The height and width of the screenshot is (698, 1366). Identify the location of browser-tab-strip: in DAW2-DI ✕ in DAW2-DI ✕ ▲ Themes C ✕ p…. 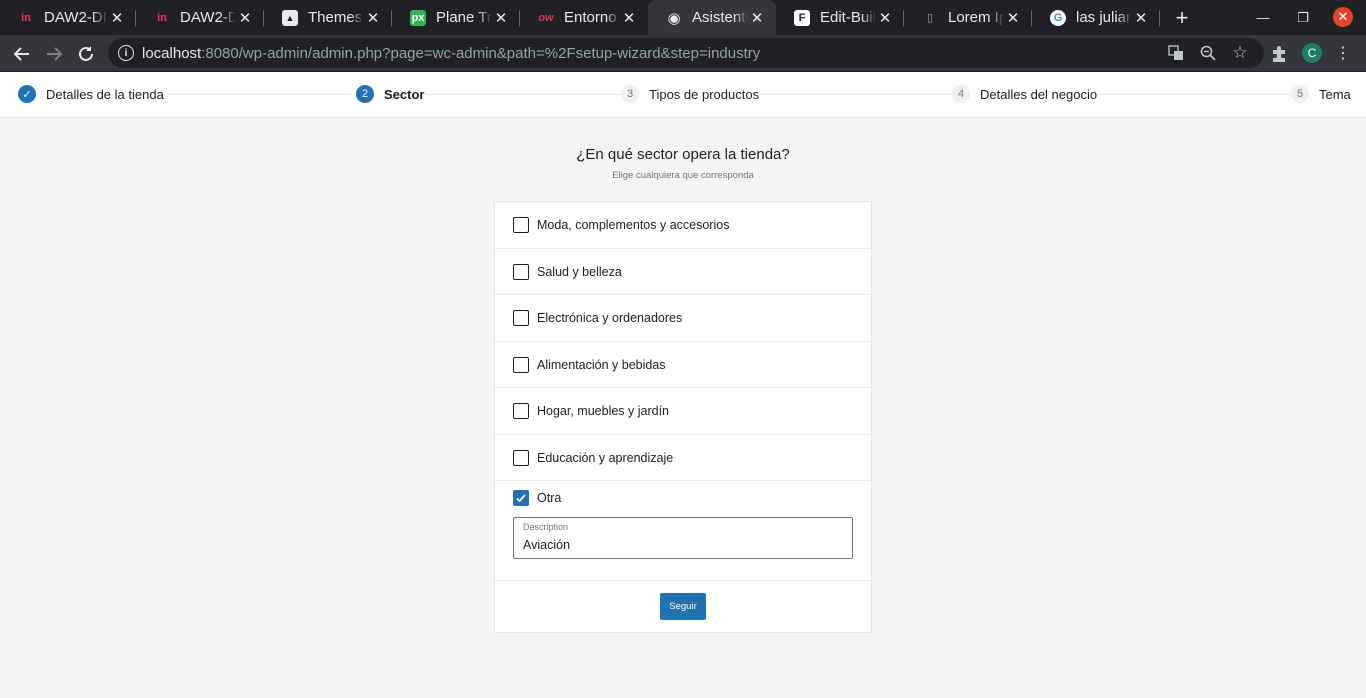
(683, 17).